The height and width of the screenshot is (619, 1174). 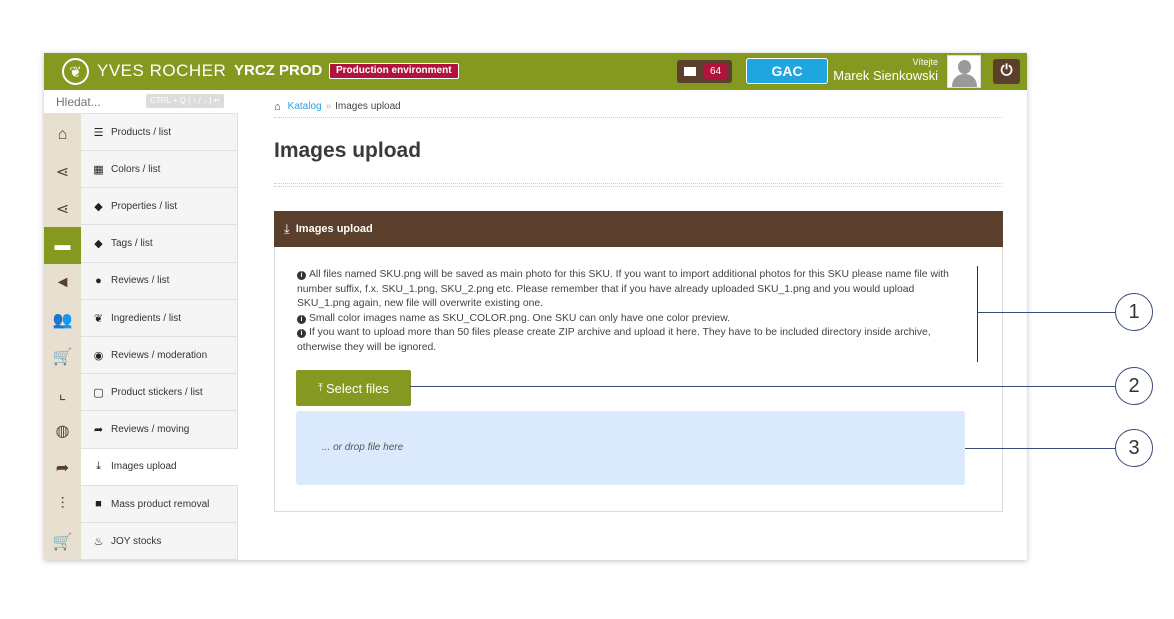 What do you see at coordinates (320, 387) in the screenshot?
I see `upload-icon: ⤒` at bounding box center [320, 387].